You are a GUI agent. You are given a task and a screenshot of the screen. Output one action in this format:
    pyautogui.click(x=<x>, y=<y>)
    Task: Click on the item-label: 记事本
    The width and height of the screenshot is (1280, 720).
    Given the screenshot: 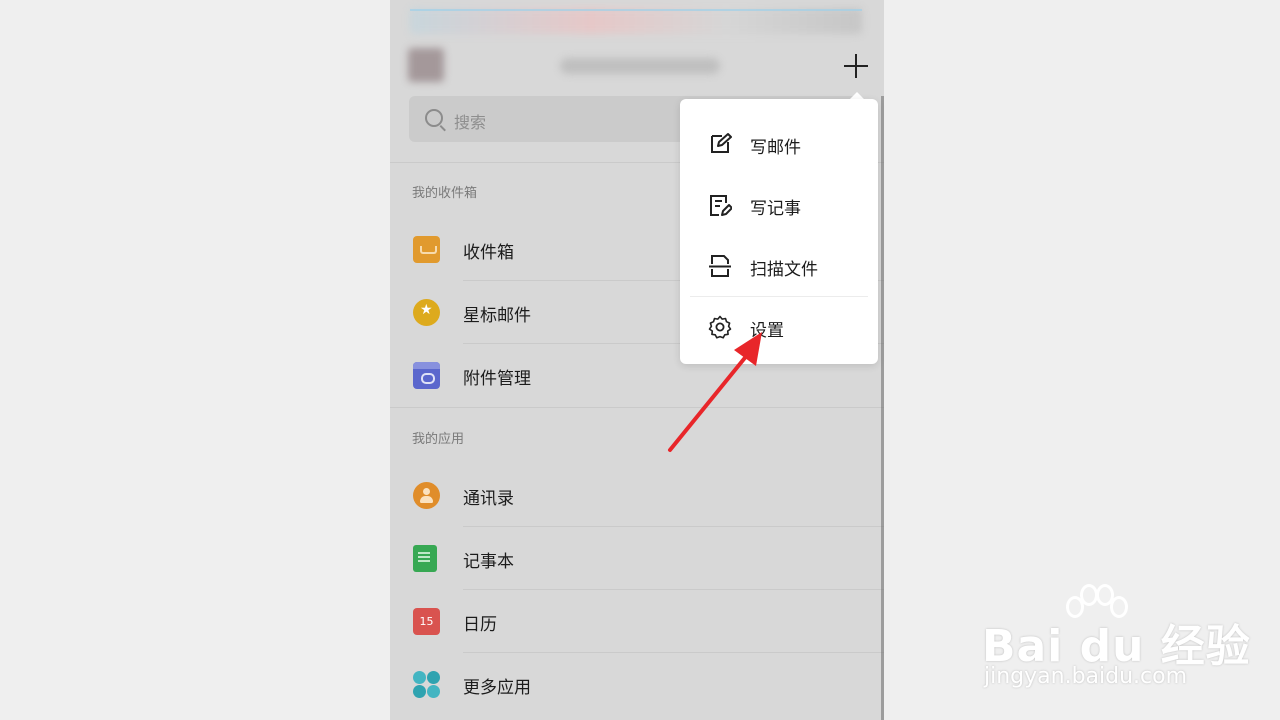 What is the action you would take?
    pyautogui.click(x=488, y=562)
    